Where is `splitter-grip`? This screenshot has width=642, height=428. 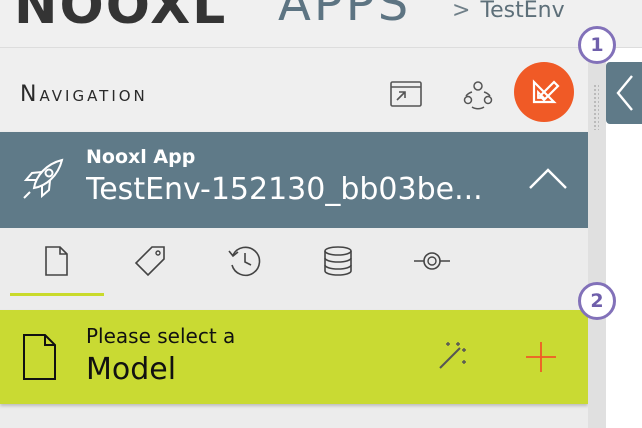
splitter-grip is located at coordinates (596, 107).